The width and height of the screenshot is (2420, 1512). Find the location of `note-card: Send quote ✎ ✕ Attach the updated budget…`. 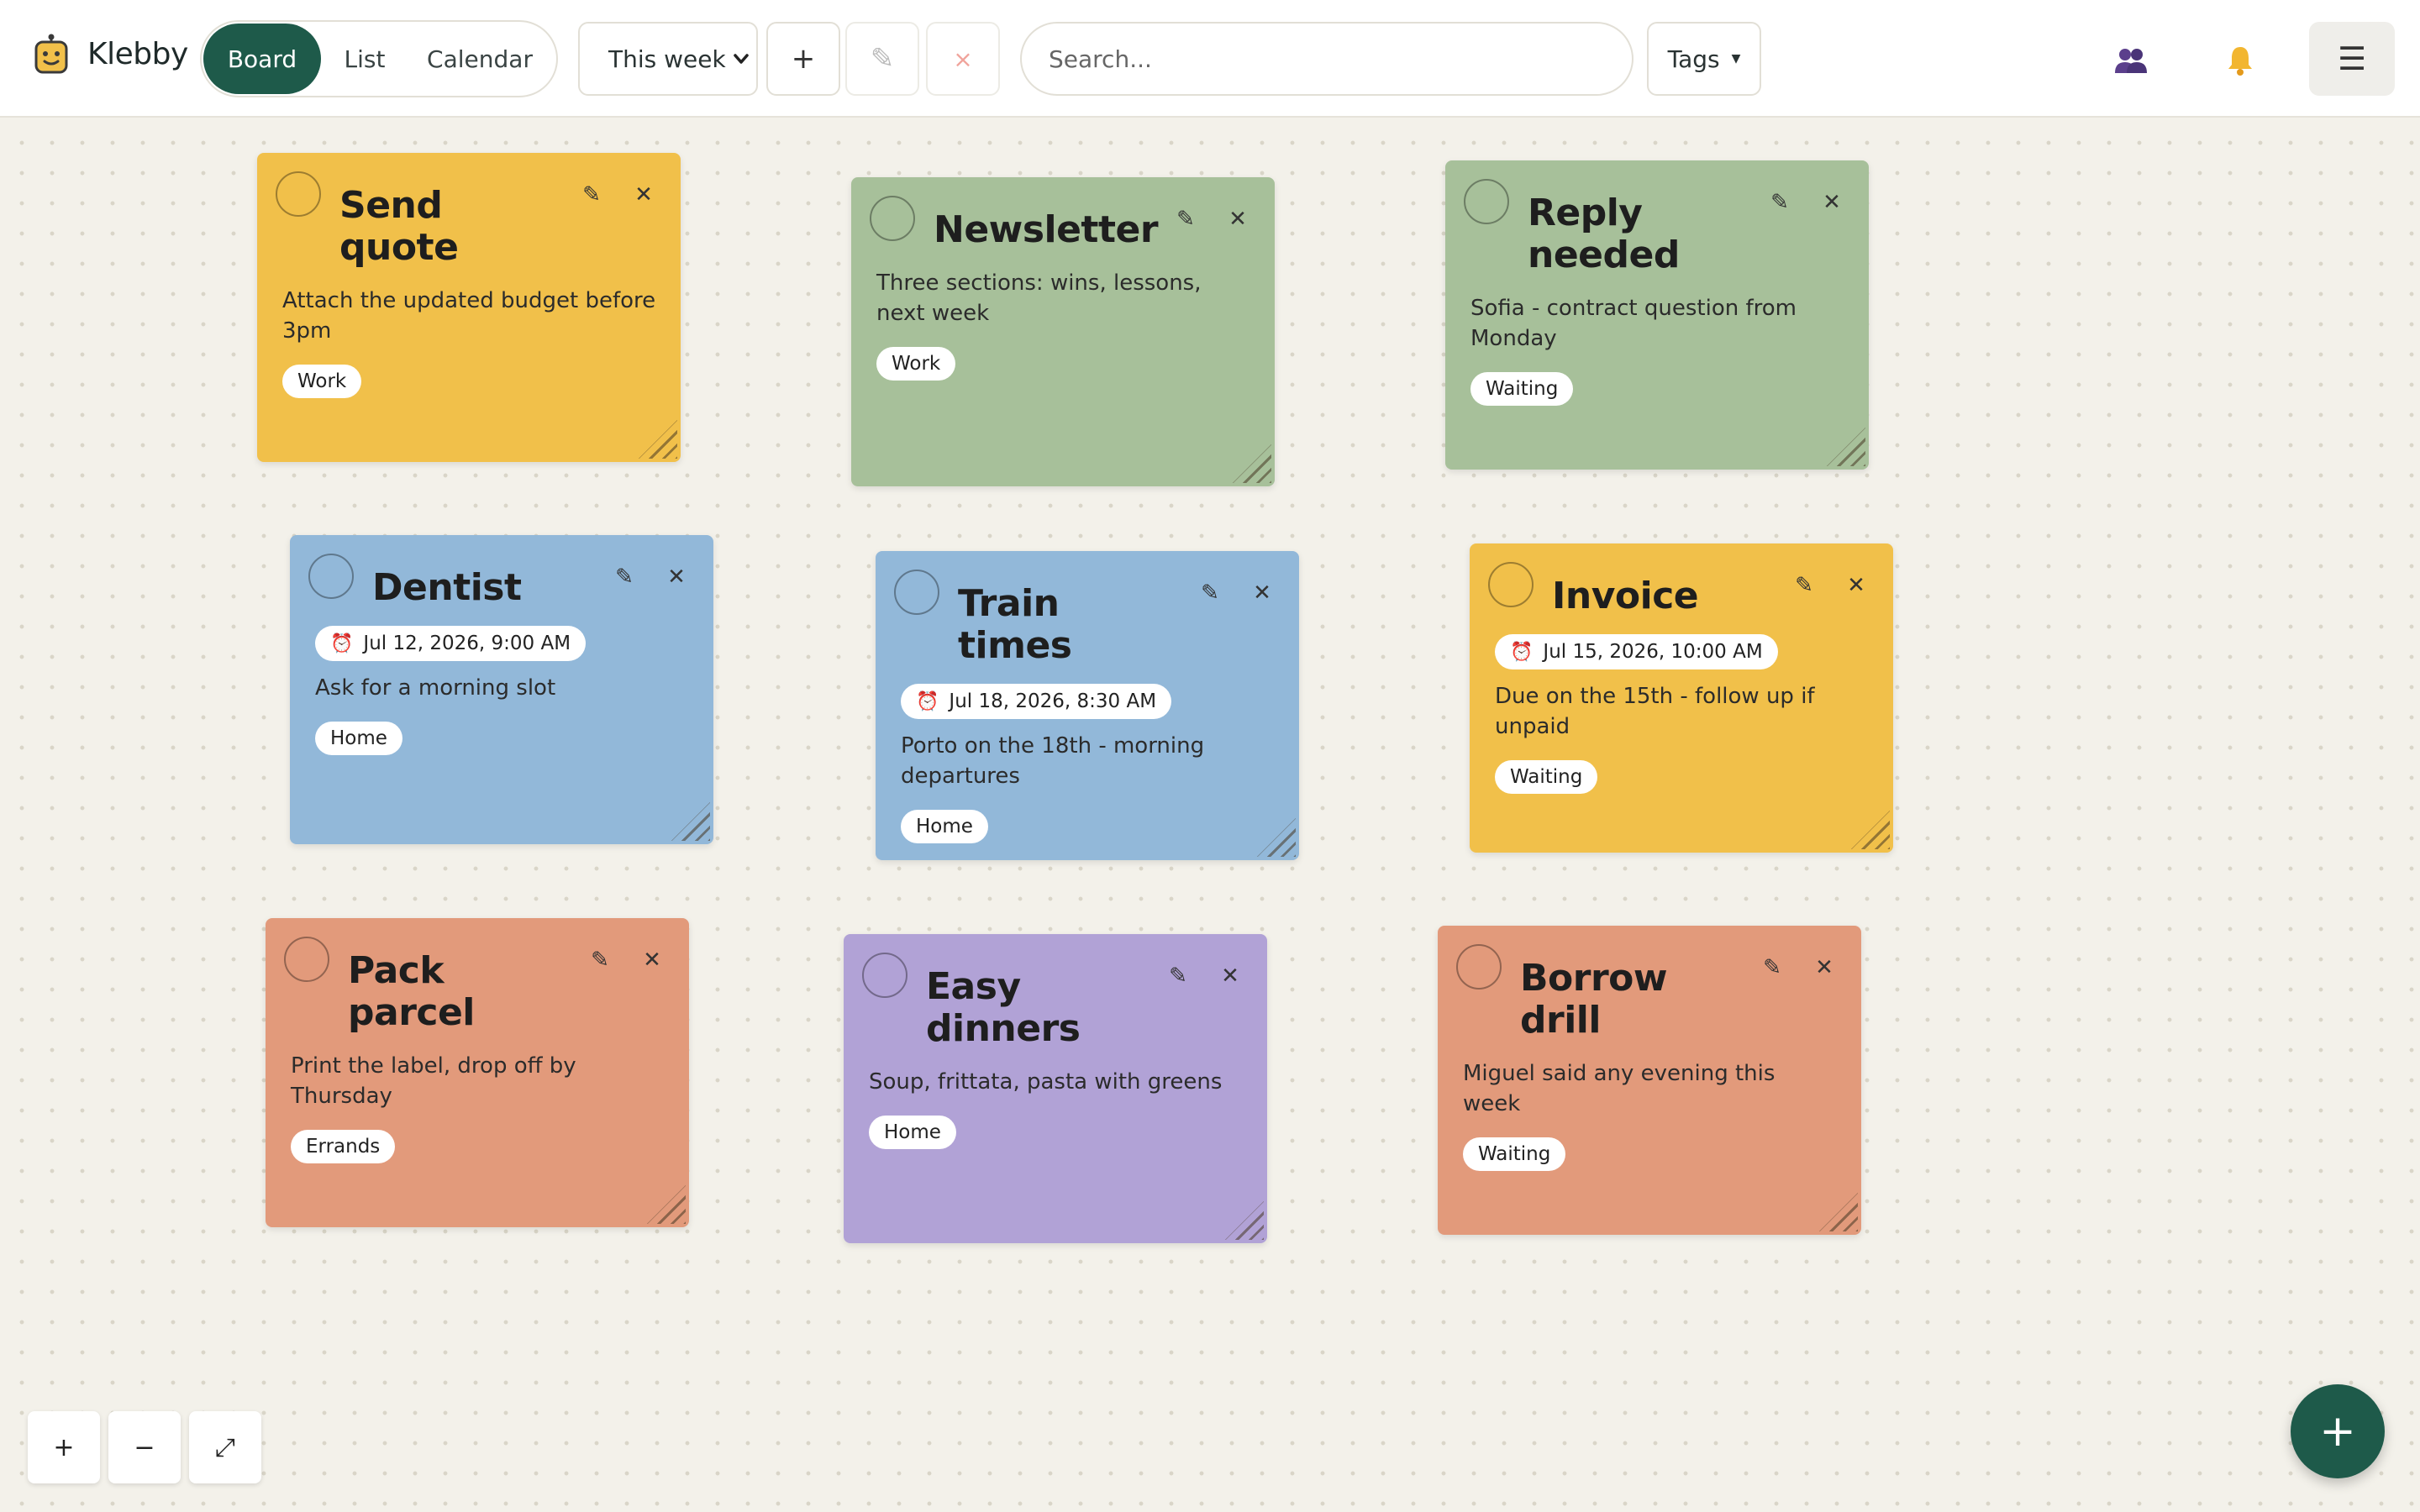

note-card: Send quote ✎ ✕ Attach the updated budget… is located at coordinates (469, 307).